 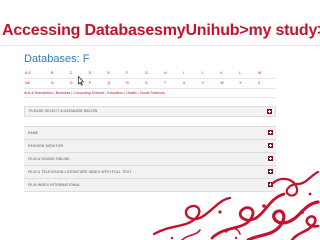 What do you see at coordinates (228, 83) in the screenshot?
I see `az-link: W` at bounding box center [228, 83].